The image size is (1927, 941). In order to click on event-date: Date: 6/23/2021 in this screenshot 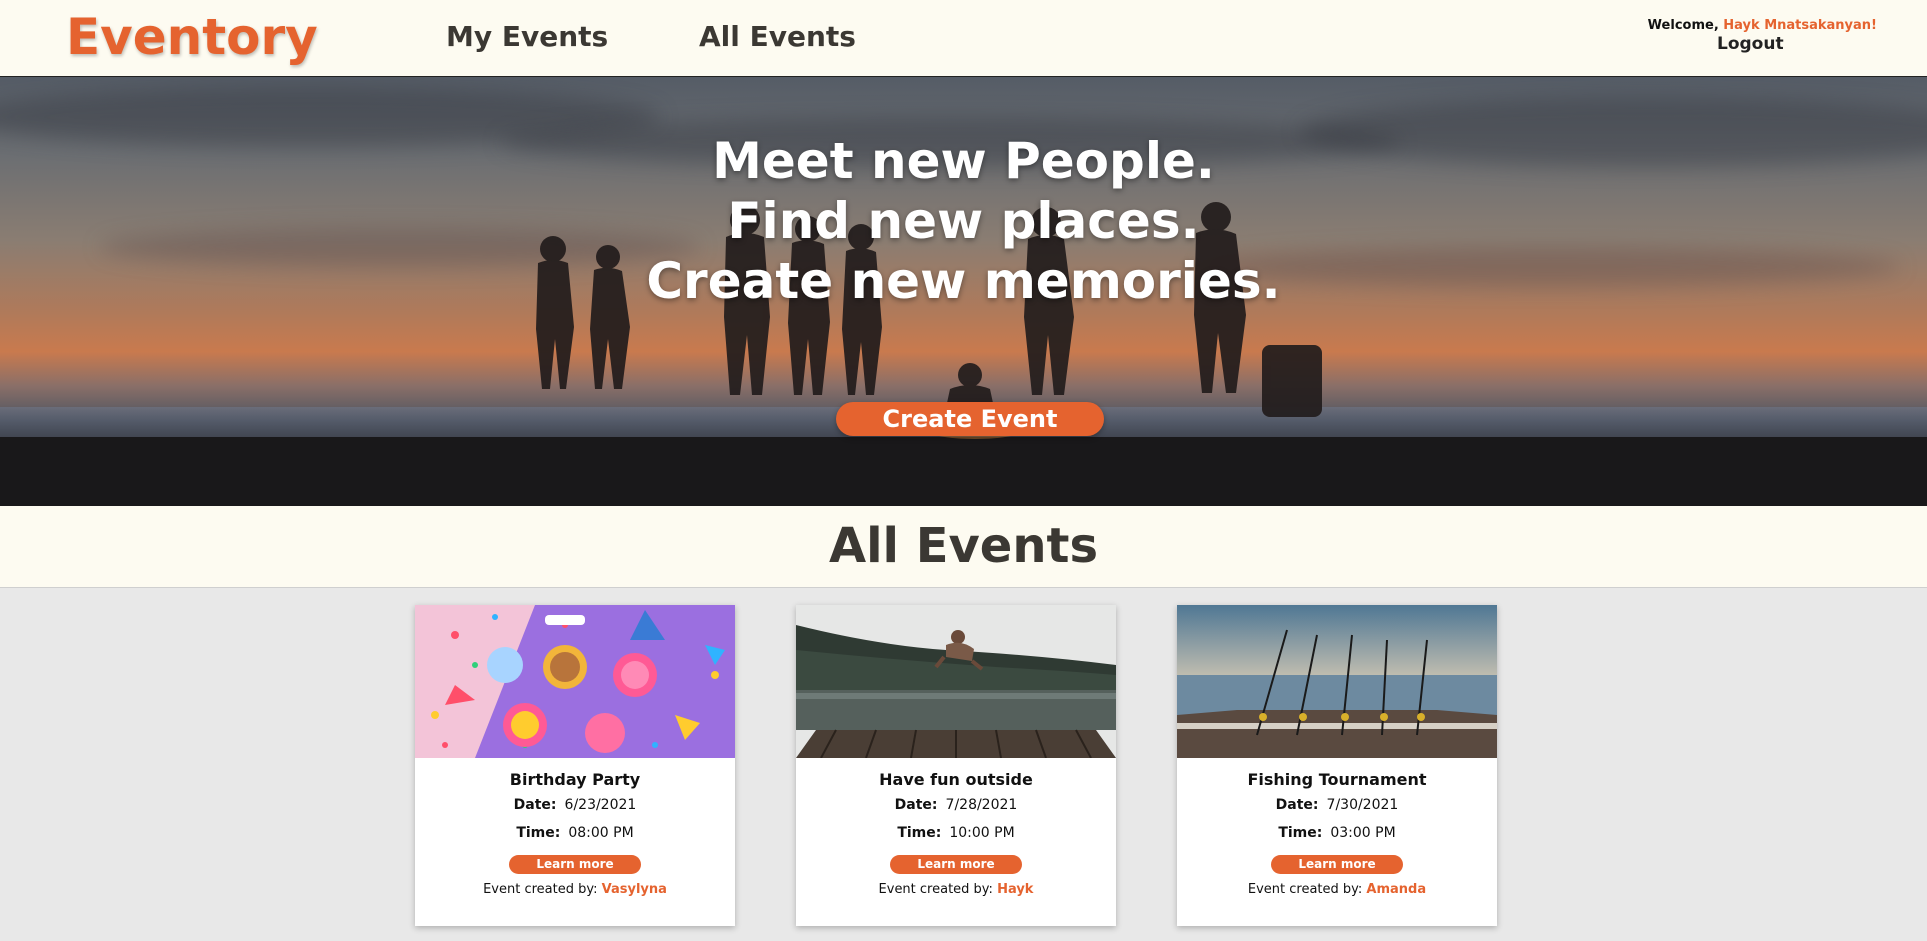, I will do `click(575, 805)`.